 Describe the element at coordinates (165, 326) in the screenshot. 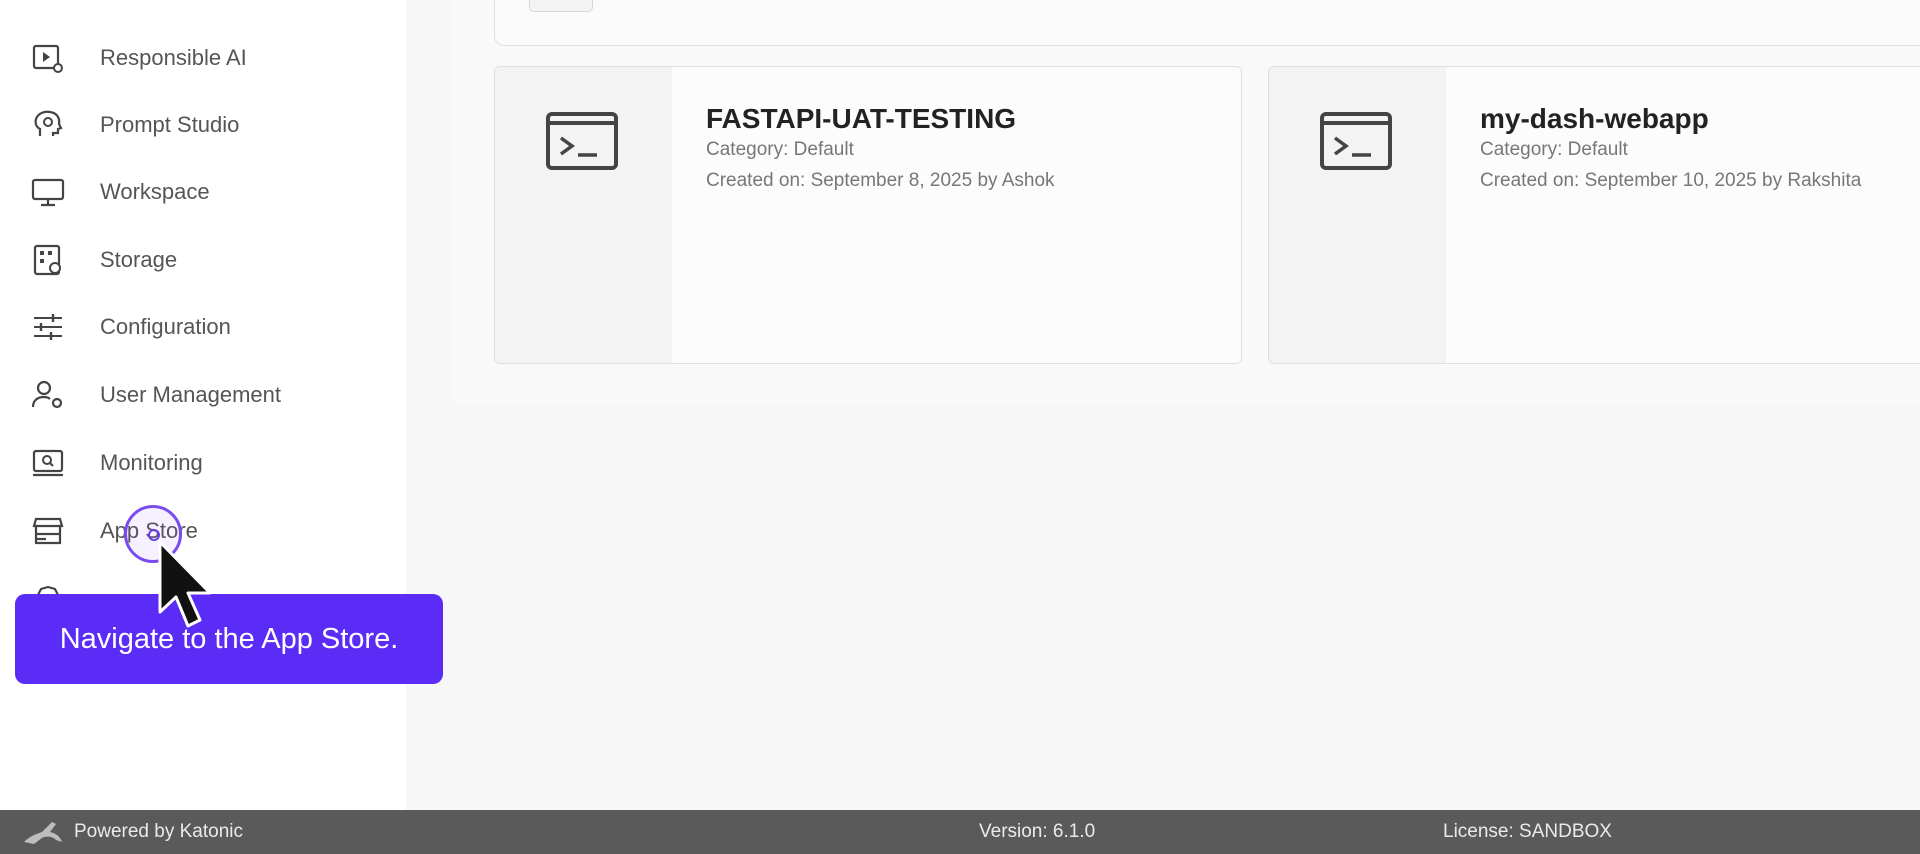

I see `sidebar-item-label: Configuration` at that location.